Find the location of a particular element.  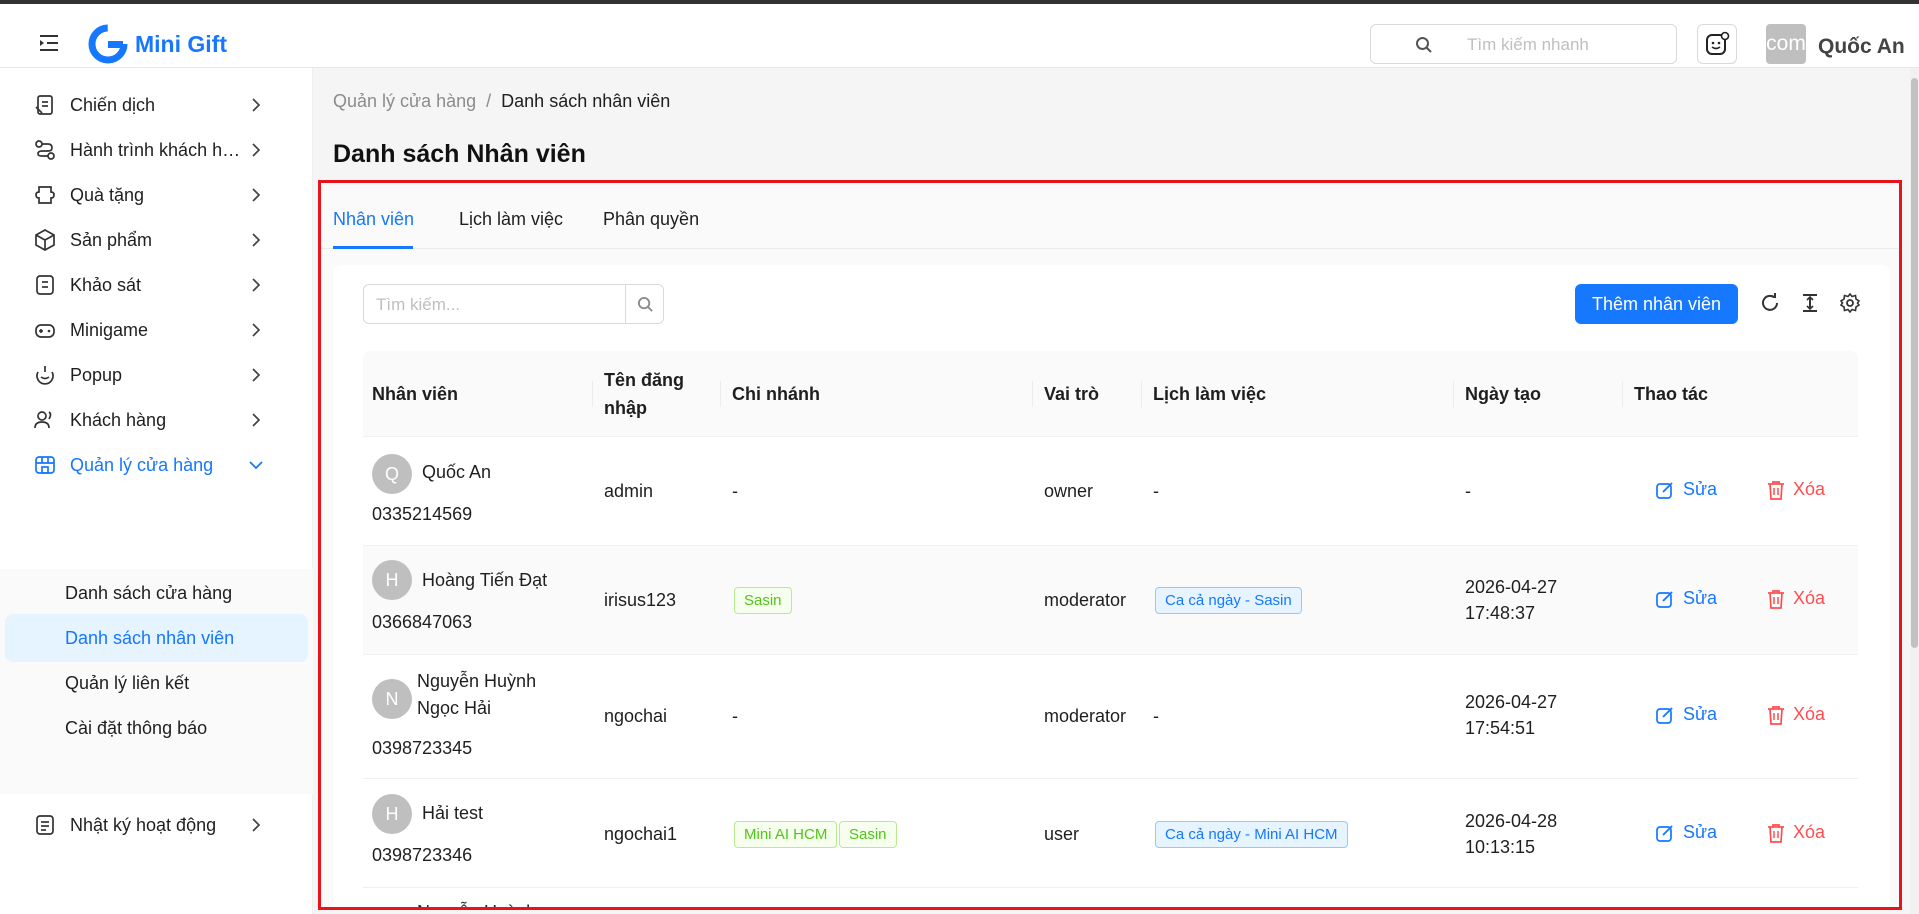

sidebar-item-gifts: Quà tặng is located at coordinates (156, 195).